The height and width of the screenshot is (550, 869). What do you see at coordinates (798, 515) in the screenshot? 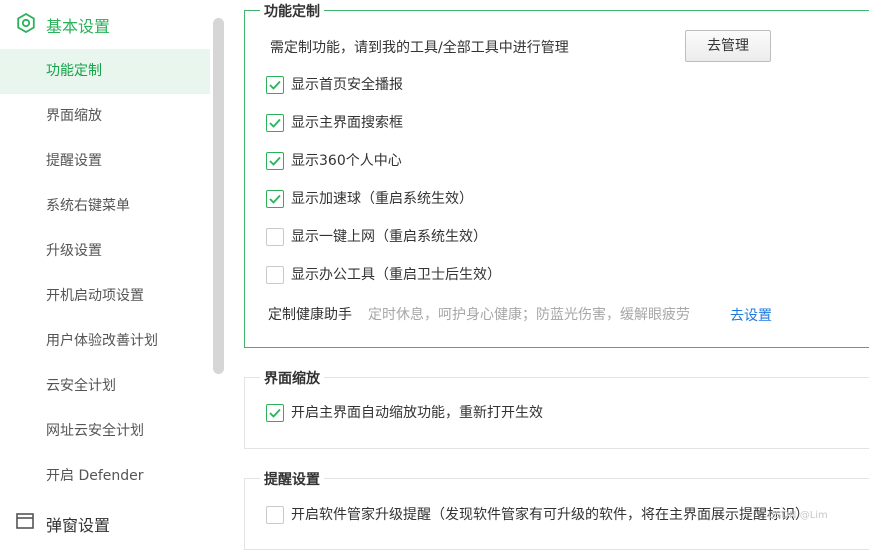
I see `watermark: CSDN @Lim` at bounding box center [798, 515].